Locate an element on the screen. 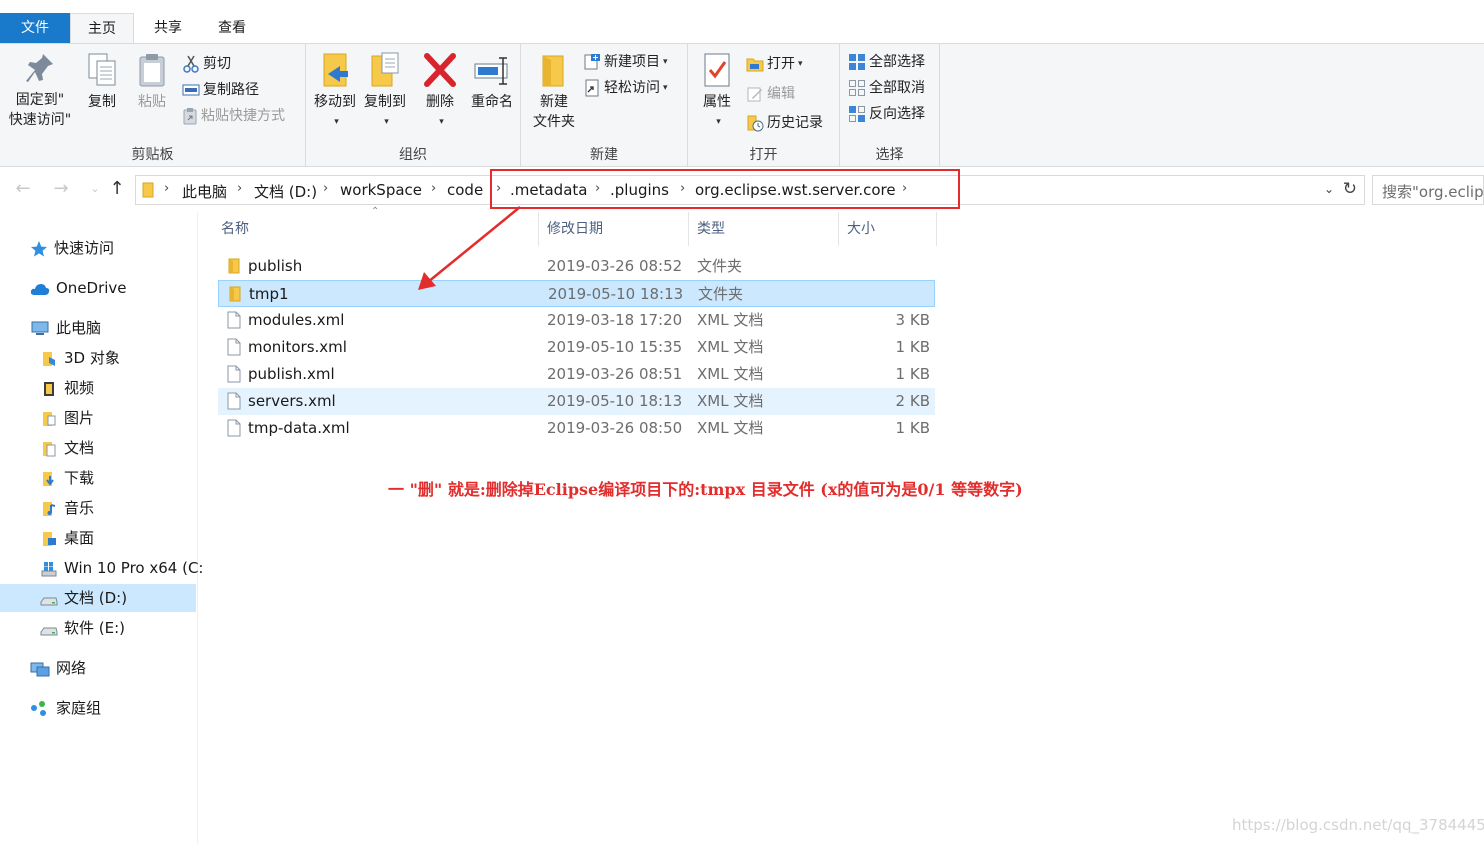 This screenshot has height=844, width=1484. nav-label: Win 10 Pro x64 (C: is located at coordinates (134, 568).